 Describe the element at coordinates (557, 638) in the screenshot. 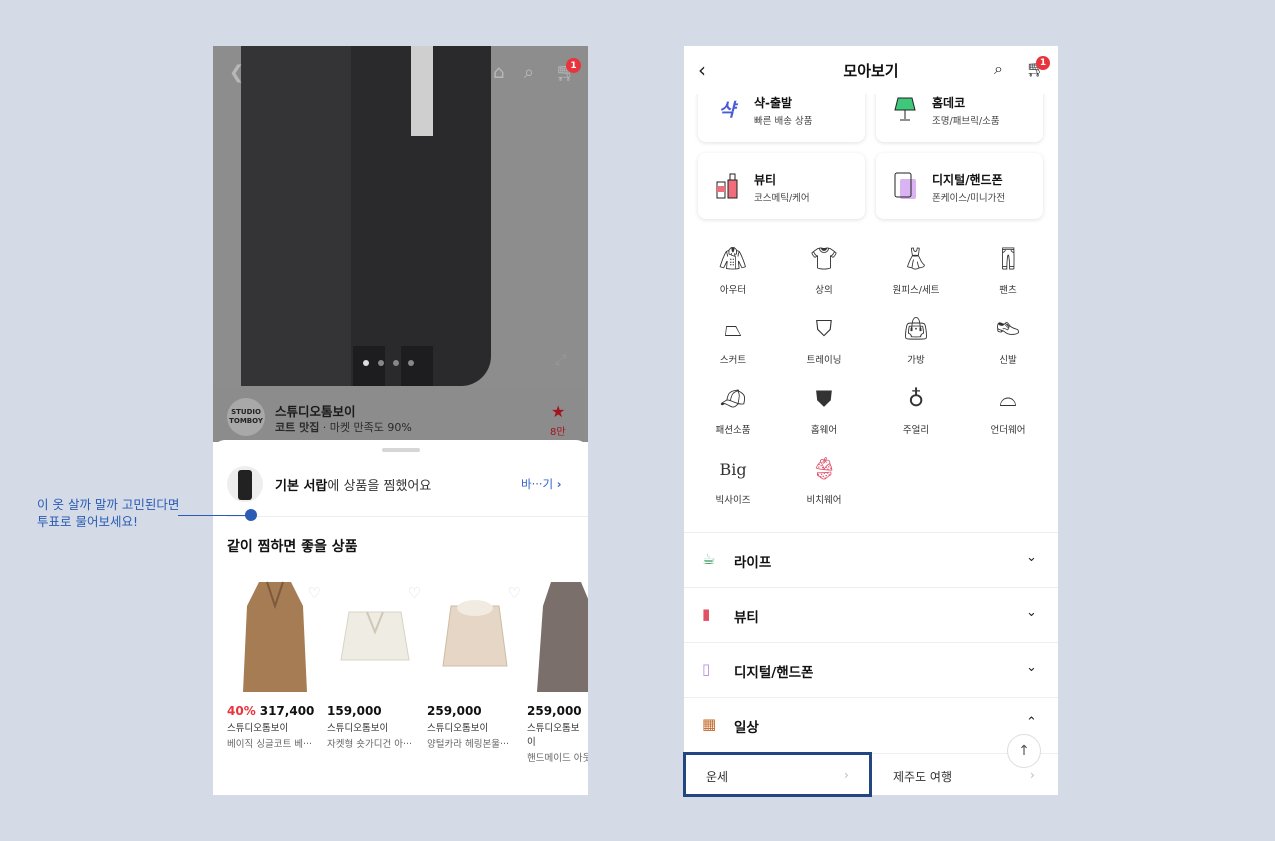

I see `product-image` at that location.